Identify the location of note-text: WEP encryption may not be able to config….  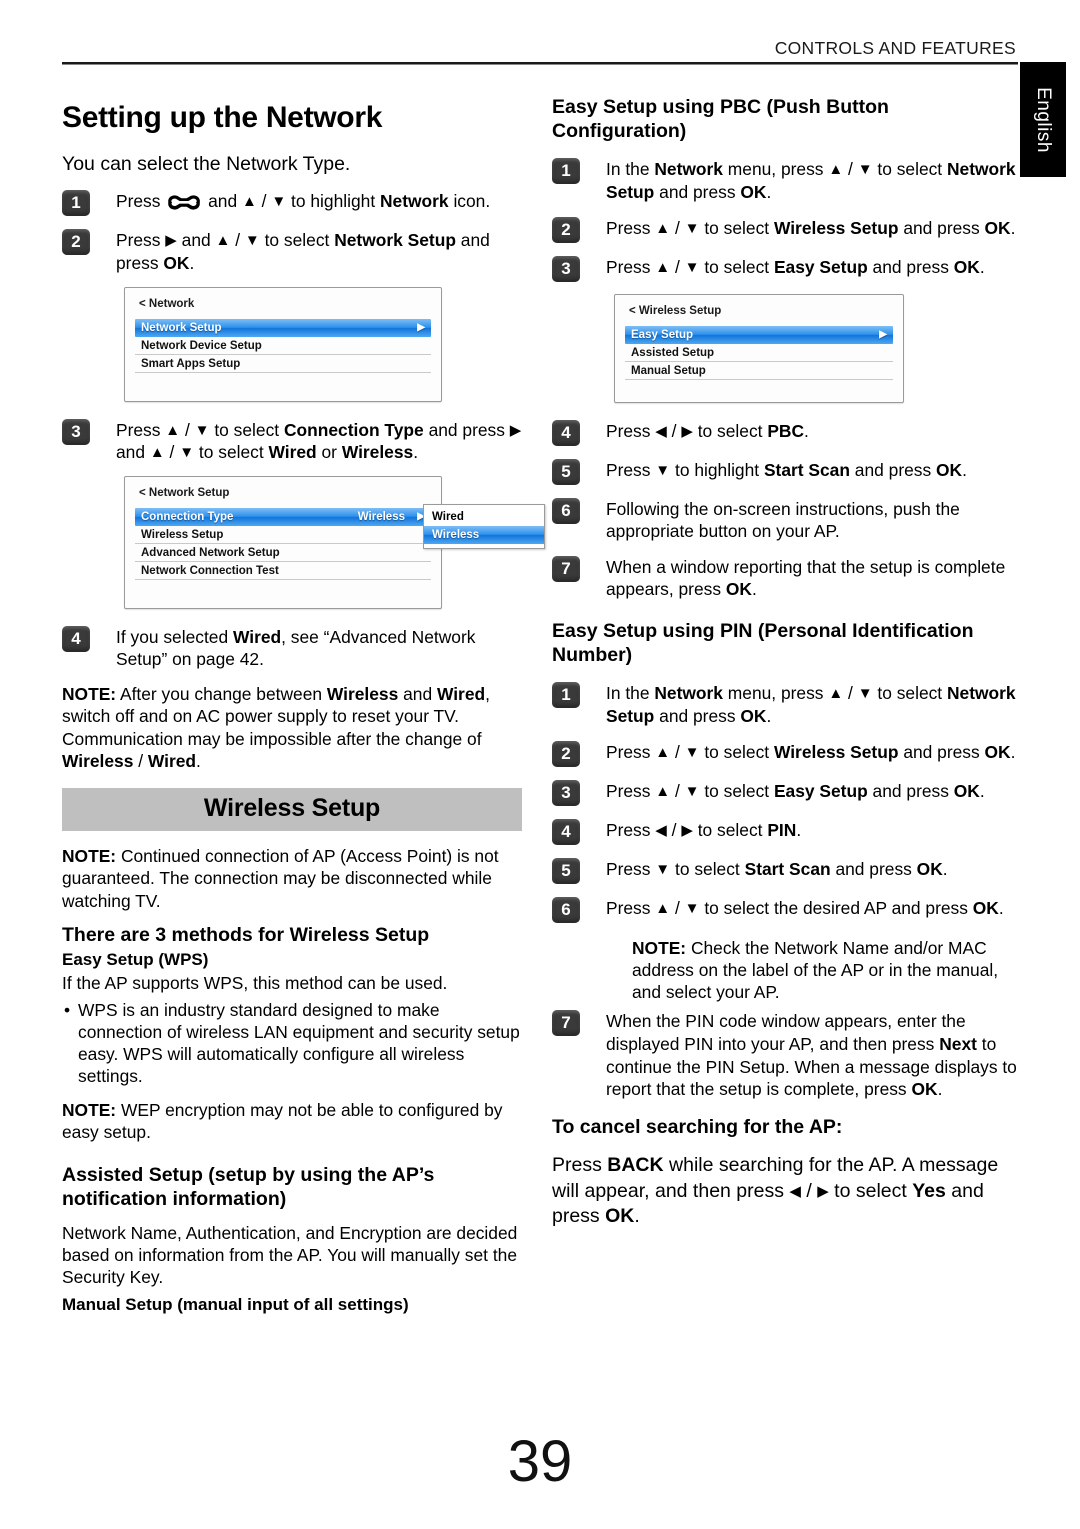
(282, 1120).